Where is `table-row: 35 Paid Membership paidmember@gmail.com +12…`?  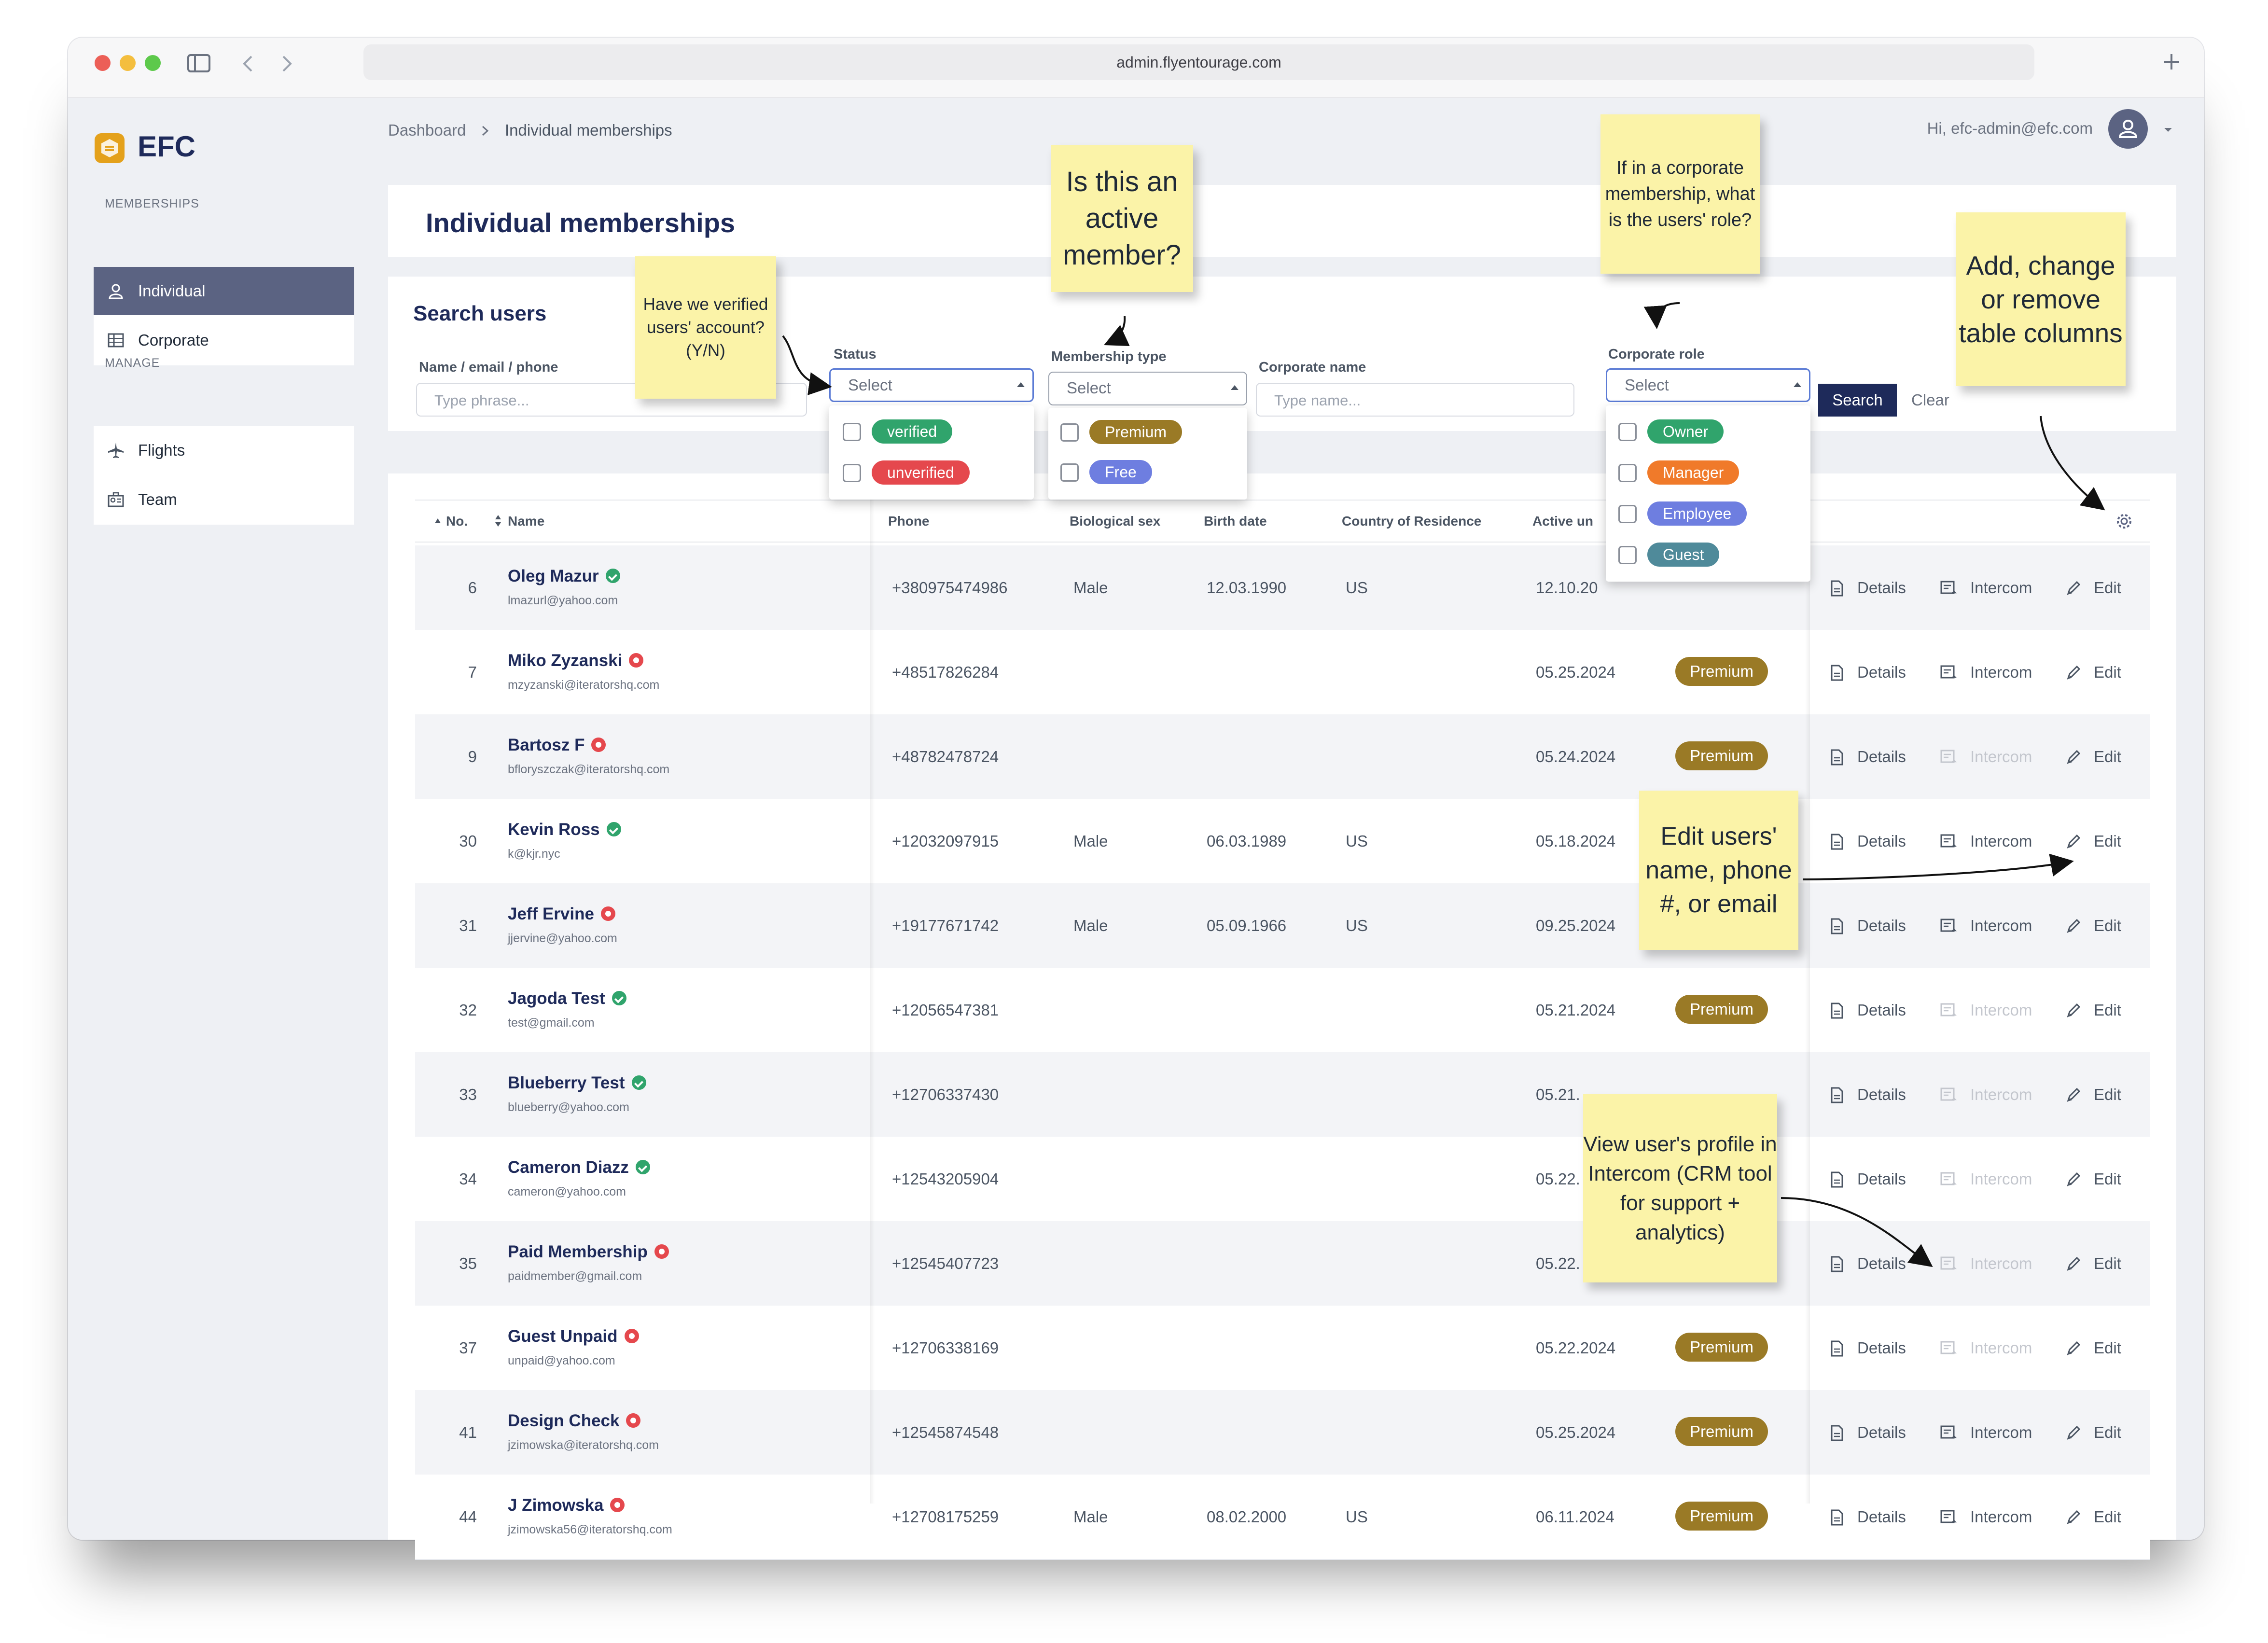
table-row: 35 Paid Membership paidmember@gmail.com +12… is located at coordinates (1282, 1264).